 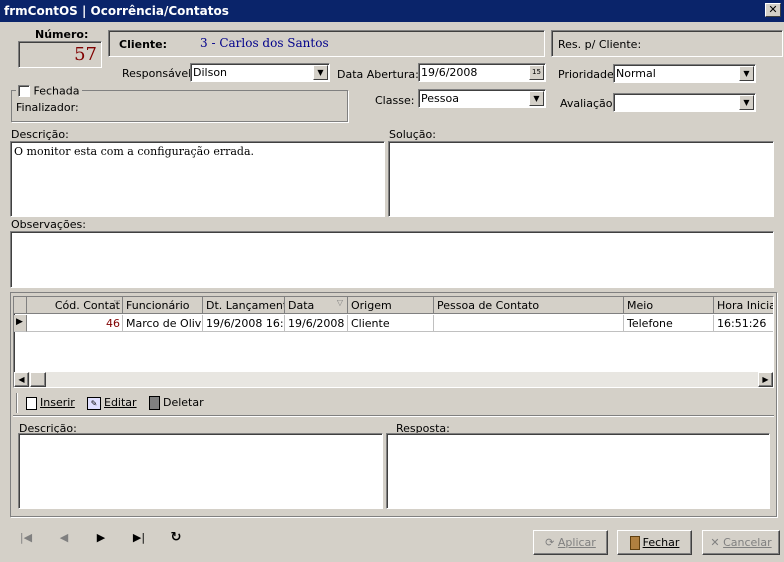 What do you see at coordinates (26, 540) in the screenshot?
I see `nav-first-icon: |◀` at bounding box center [26, 540].